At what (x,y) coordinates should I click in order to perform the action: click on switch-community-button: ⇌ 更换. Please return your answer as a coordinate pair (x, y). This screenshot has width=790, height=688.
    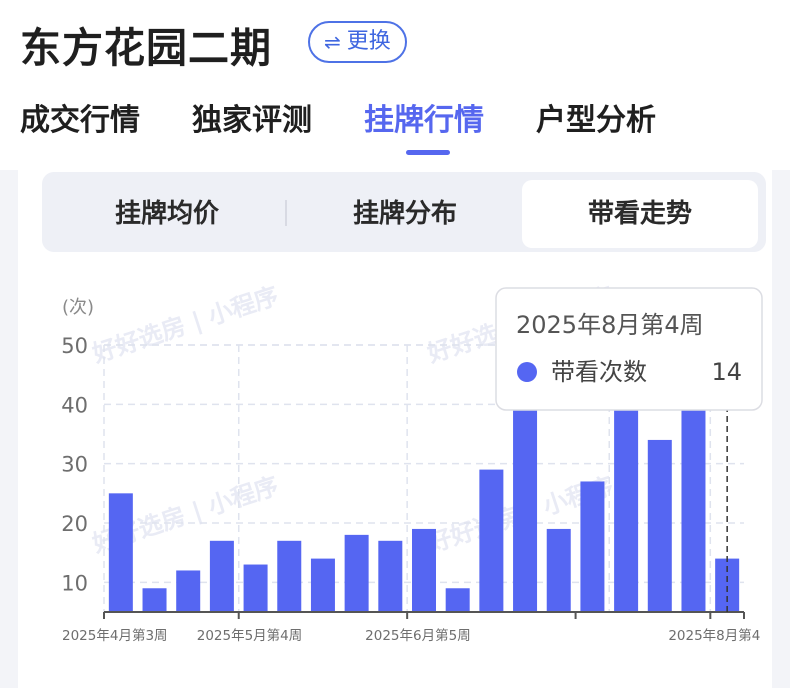
    Looking at the image, I should click on (357, 42).